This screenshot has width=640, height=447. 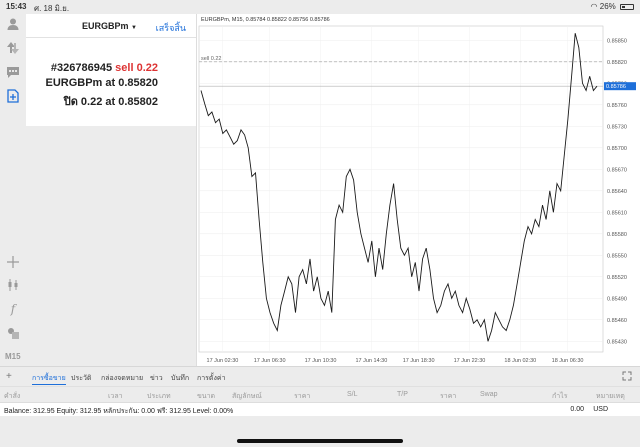 What do you see at coordinates (115, 396) in the screenshot?
I see `col-time: เวลา` at bounding box center [115, 396].